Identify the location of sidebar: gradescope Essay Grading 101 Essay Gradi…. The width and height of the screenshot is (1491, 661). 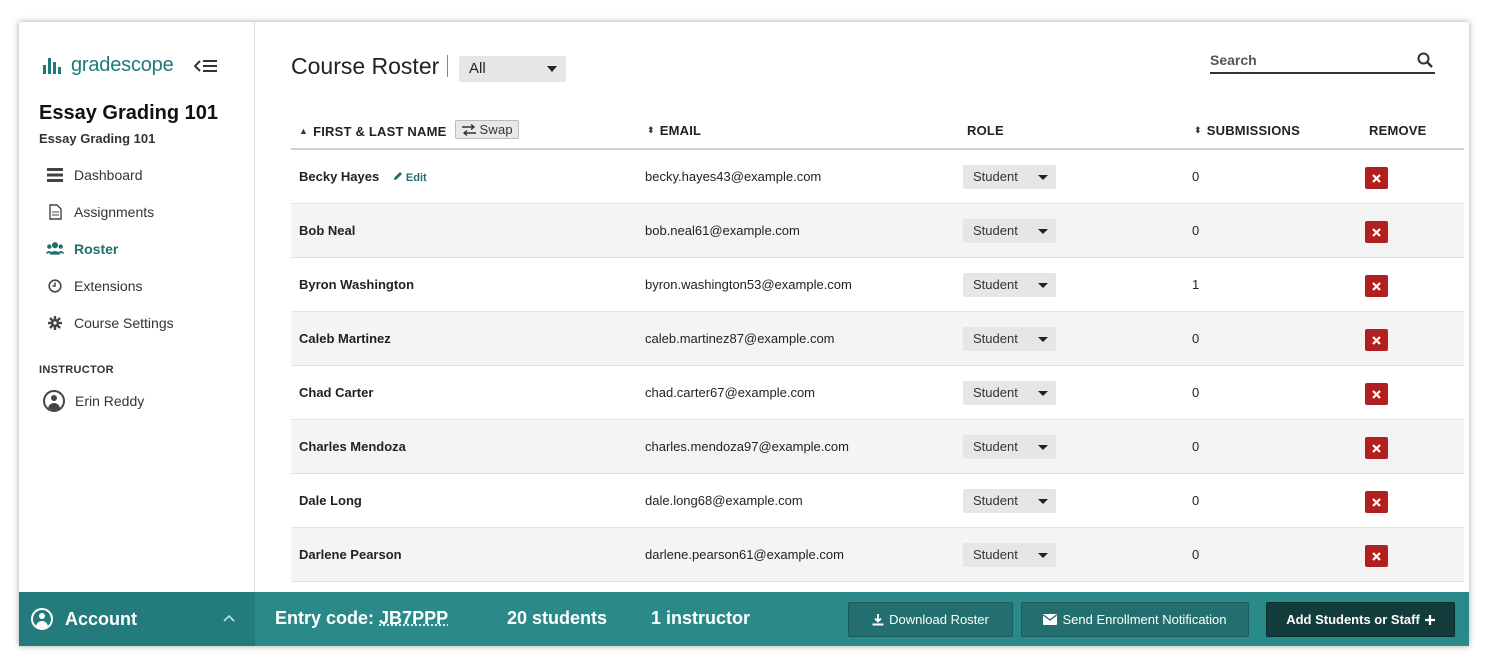
(137, 307).